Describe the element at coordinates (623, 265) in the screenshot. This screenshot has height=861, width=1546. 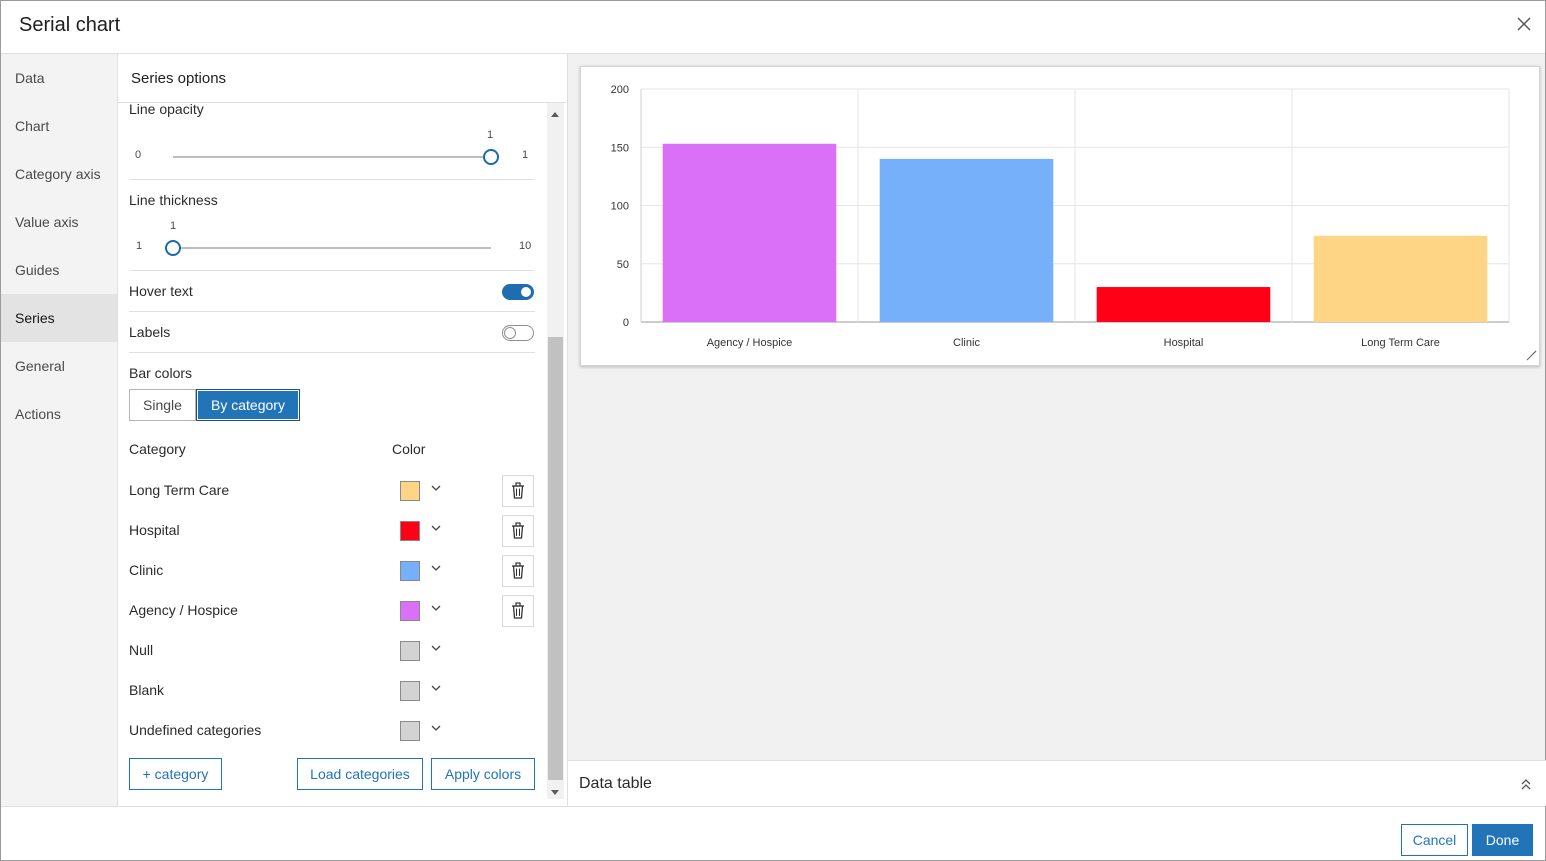
I see `y-tick-label: 50` at that location.